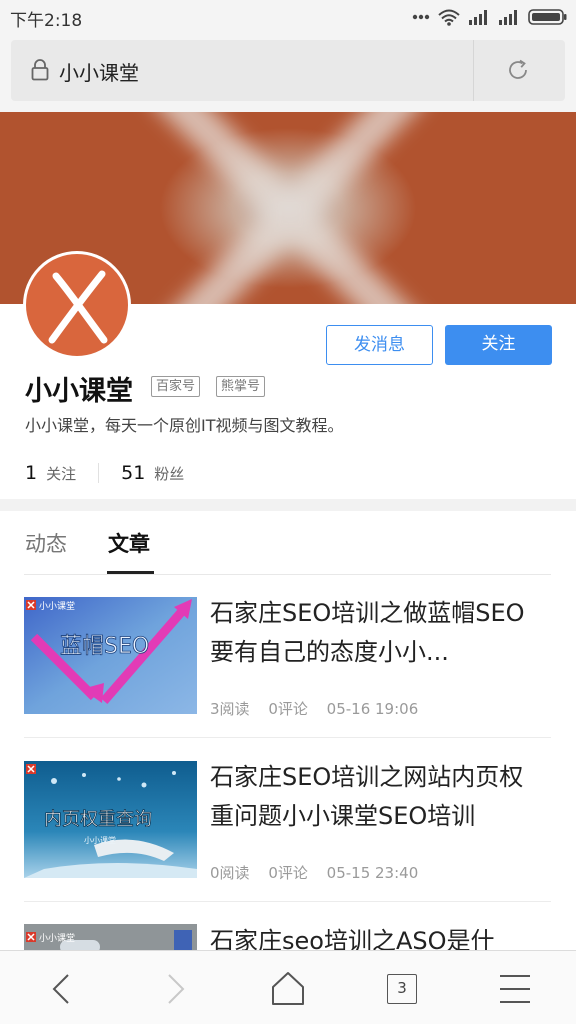  I want to click on profile-description: 小小课堂，每天一个原创IT视频与图文教程。, so click(184, 425).